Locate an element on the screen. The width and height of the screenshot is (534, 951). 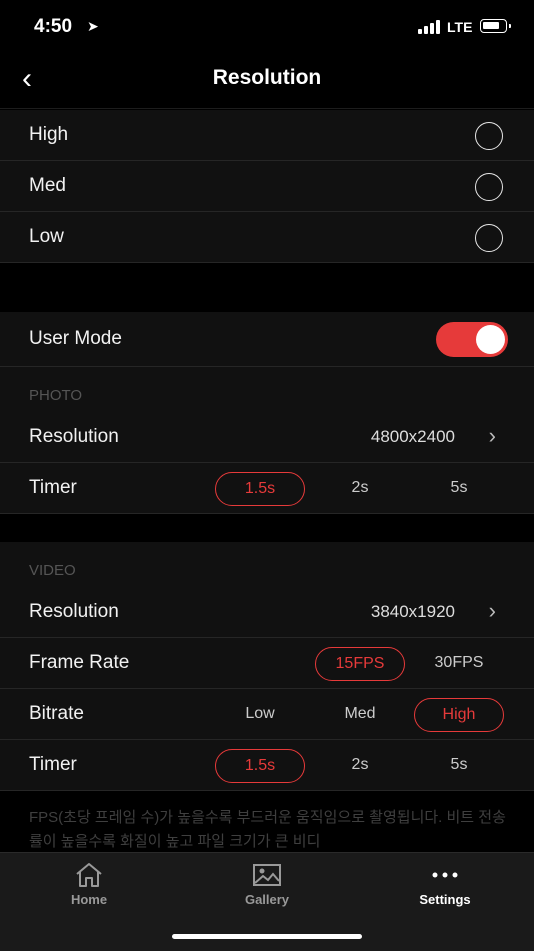
bitrate-option-low: Low is located at coordinates (260, 715).